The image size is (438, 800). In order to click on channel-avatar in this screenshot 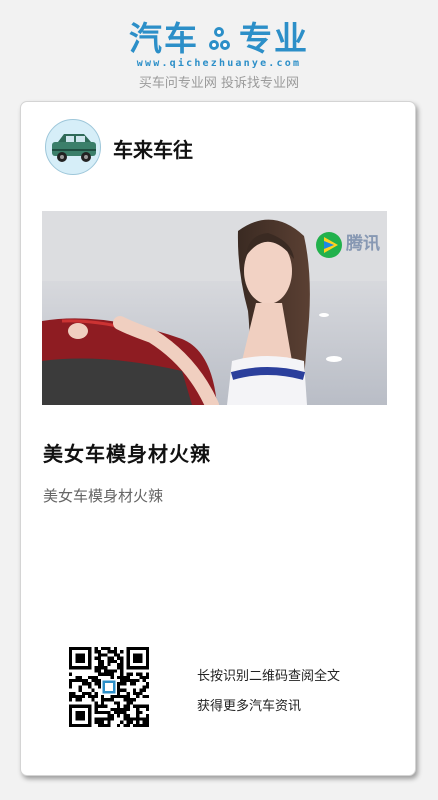, I will do `click(73, 147)`.